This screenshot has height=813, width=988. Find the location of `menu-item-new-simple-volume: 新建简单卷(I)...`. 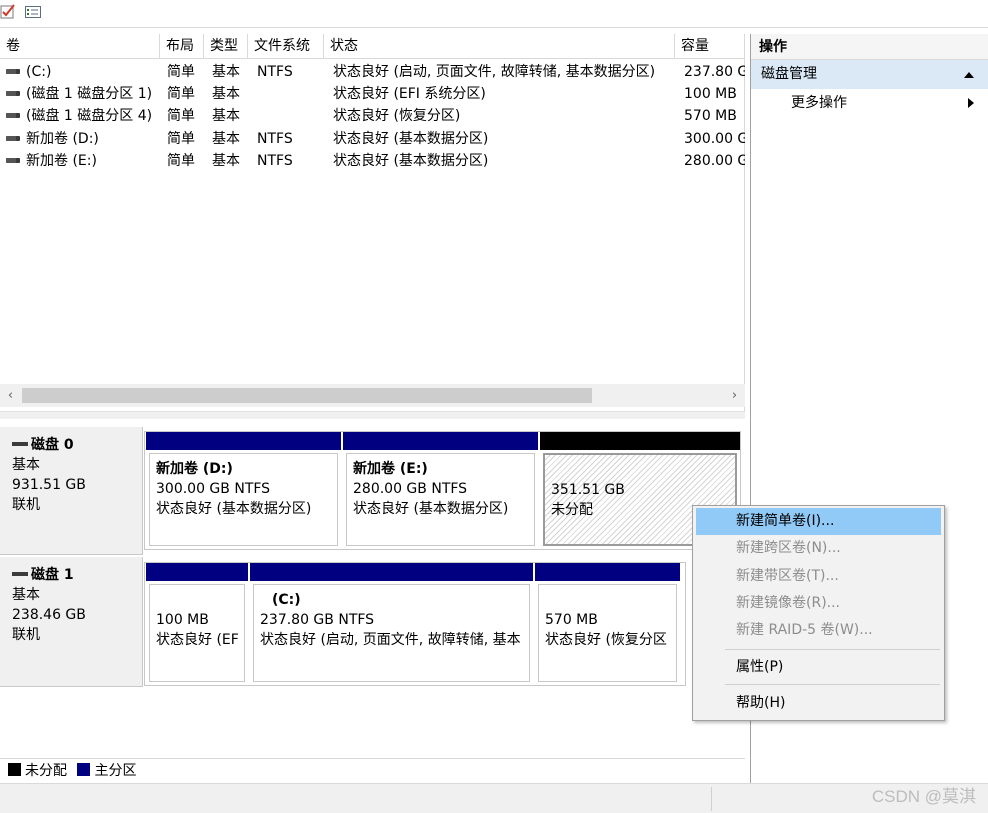

menu-item-new-simple-volume: 新建简单卷(I)... is located at coordinates (818, 521).